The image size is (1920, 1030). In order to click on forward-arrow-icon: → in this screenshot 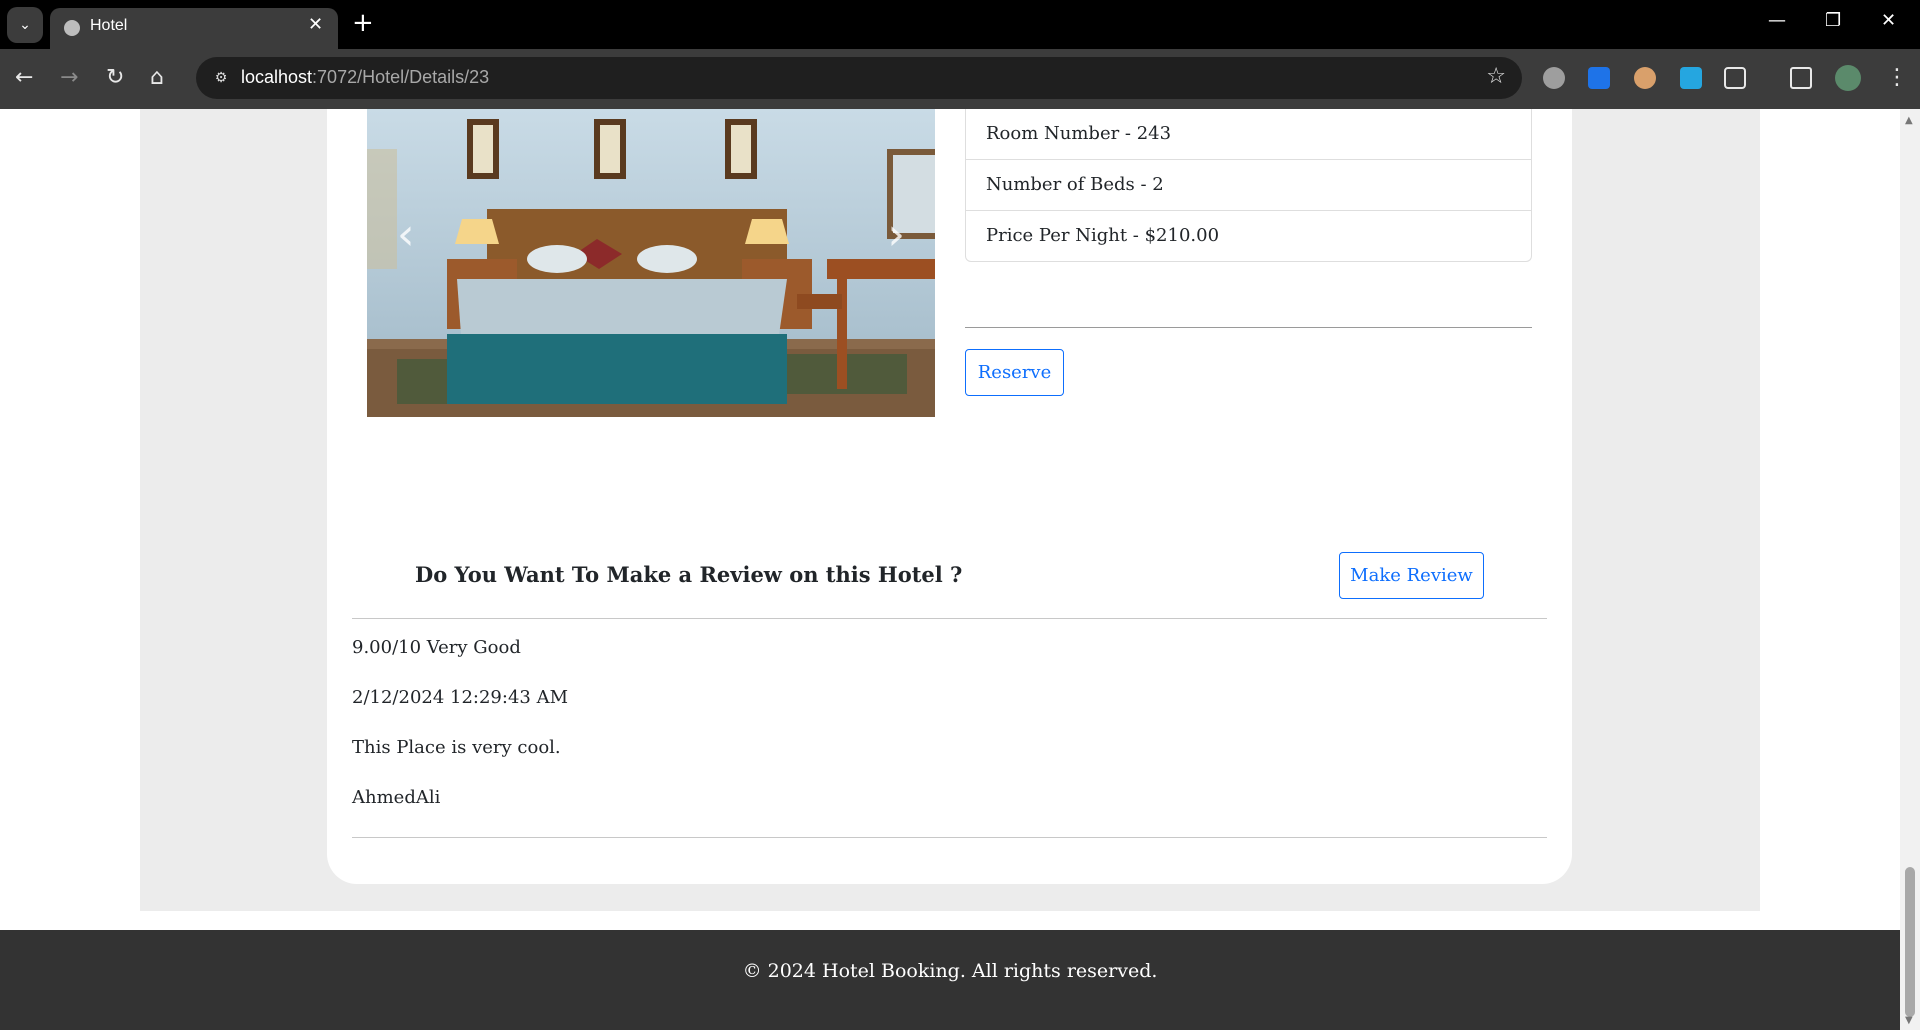, I will do `click(69, 78)`.